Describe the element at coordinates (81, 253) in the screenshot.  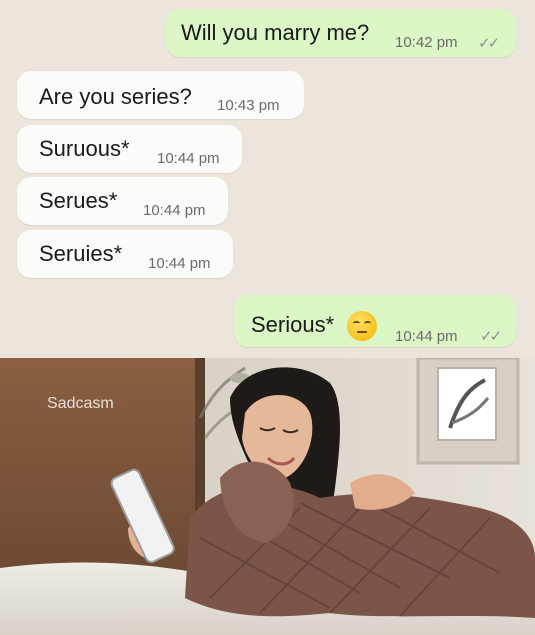
I see `message-text: Seruies*` at that location.